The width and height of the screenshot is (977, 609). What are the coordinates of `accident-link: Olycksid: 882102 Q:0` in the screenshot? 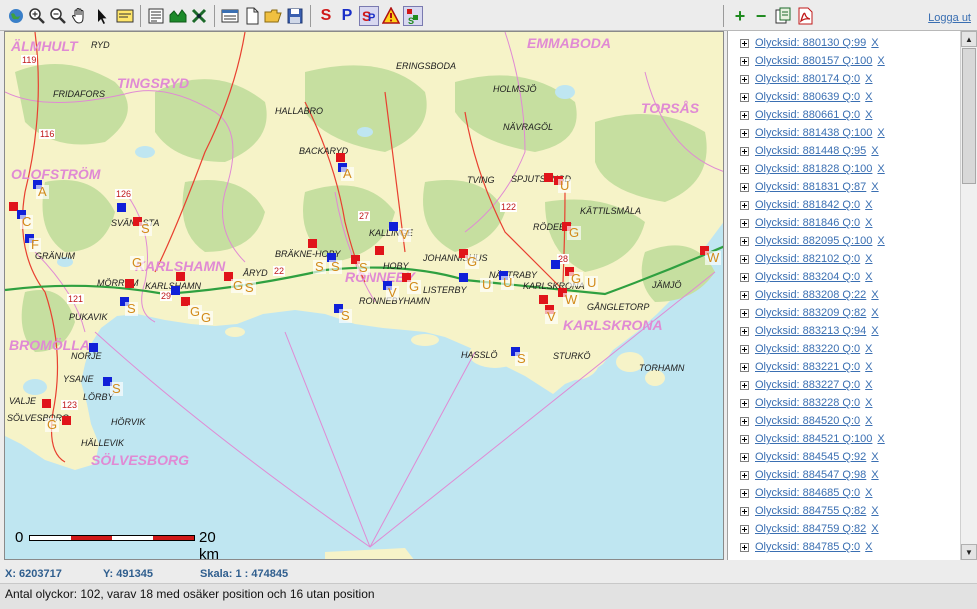 It's located at (807, 259).